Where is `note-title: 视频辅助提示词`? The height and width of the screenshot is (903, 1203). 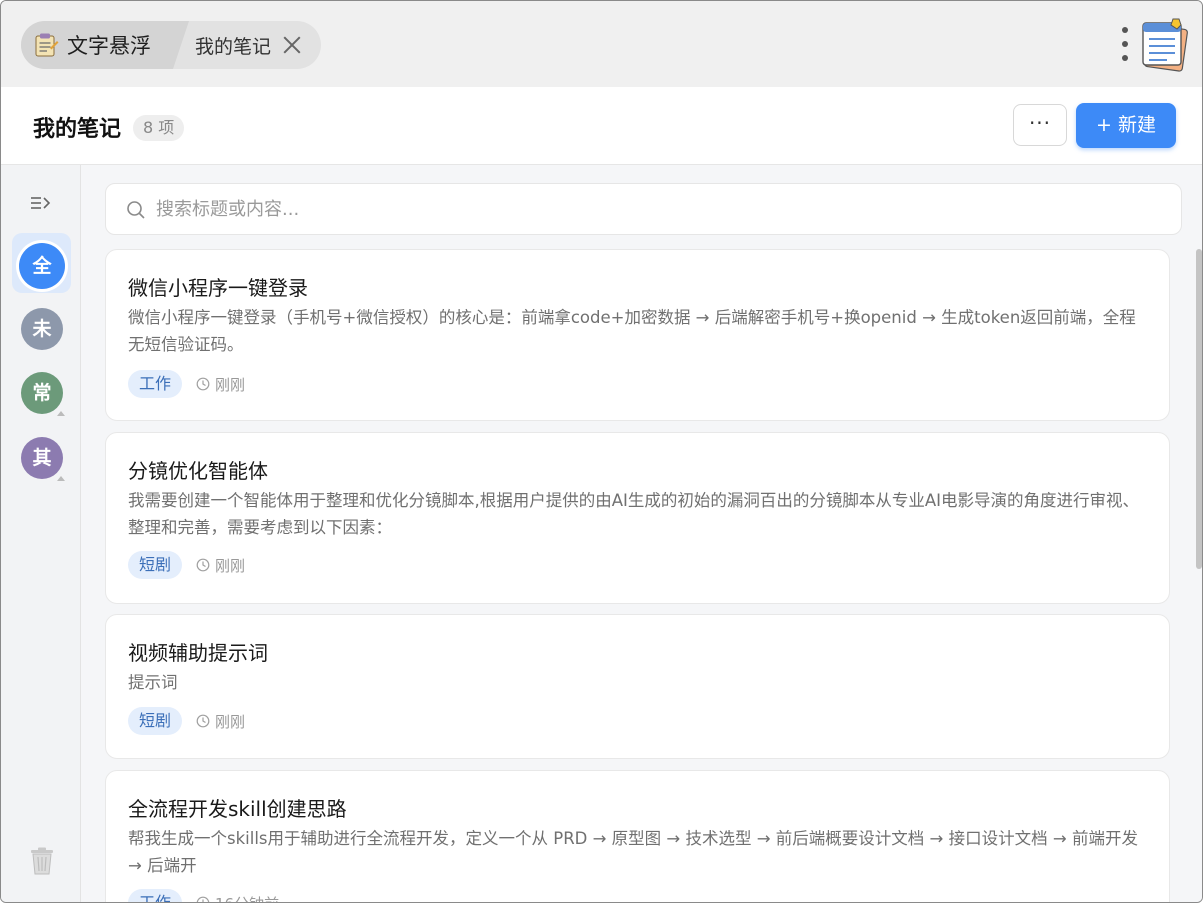 note-title: 视频辅助提示词 is located at coordinates (198, 653).